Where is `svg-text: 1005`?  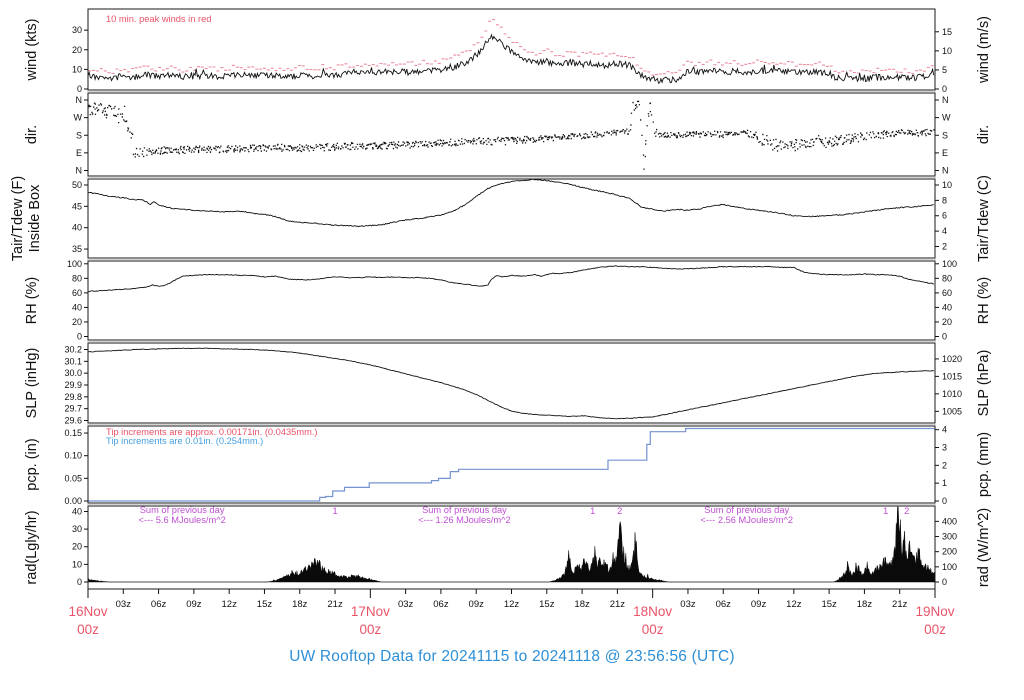 svg-text: 1005 is located at coordinates (952, 411).